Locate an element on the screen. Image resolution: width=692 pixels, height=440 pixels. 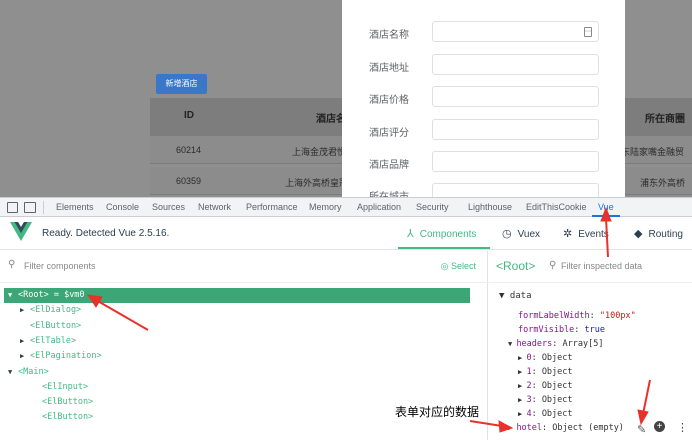
routing-icon: ◆ is located at coordinates (638, 234).